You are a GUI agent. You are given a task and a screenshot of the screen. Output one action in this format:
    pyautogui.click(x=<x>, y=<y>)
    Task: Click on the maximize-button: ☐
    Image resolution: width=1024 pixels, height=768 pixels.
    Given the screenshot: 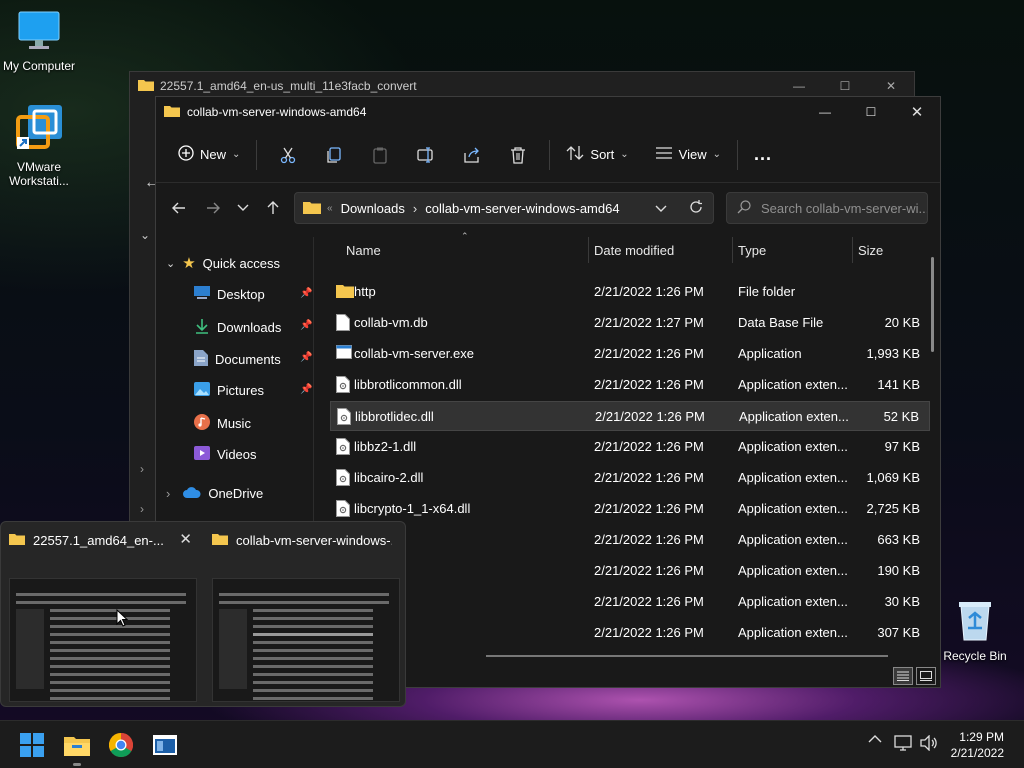 What is the action you would take?
    pyautogui.click(x=871, y=112)
    